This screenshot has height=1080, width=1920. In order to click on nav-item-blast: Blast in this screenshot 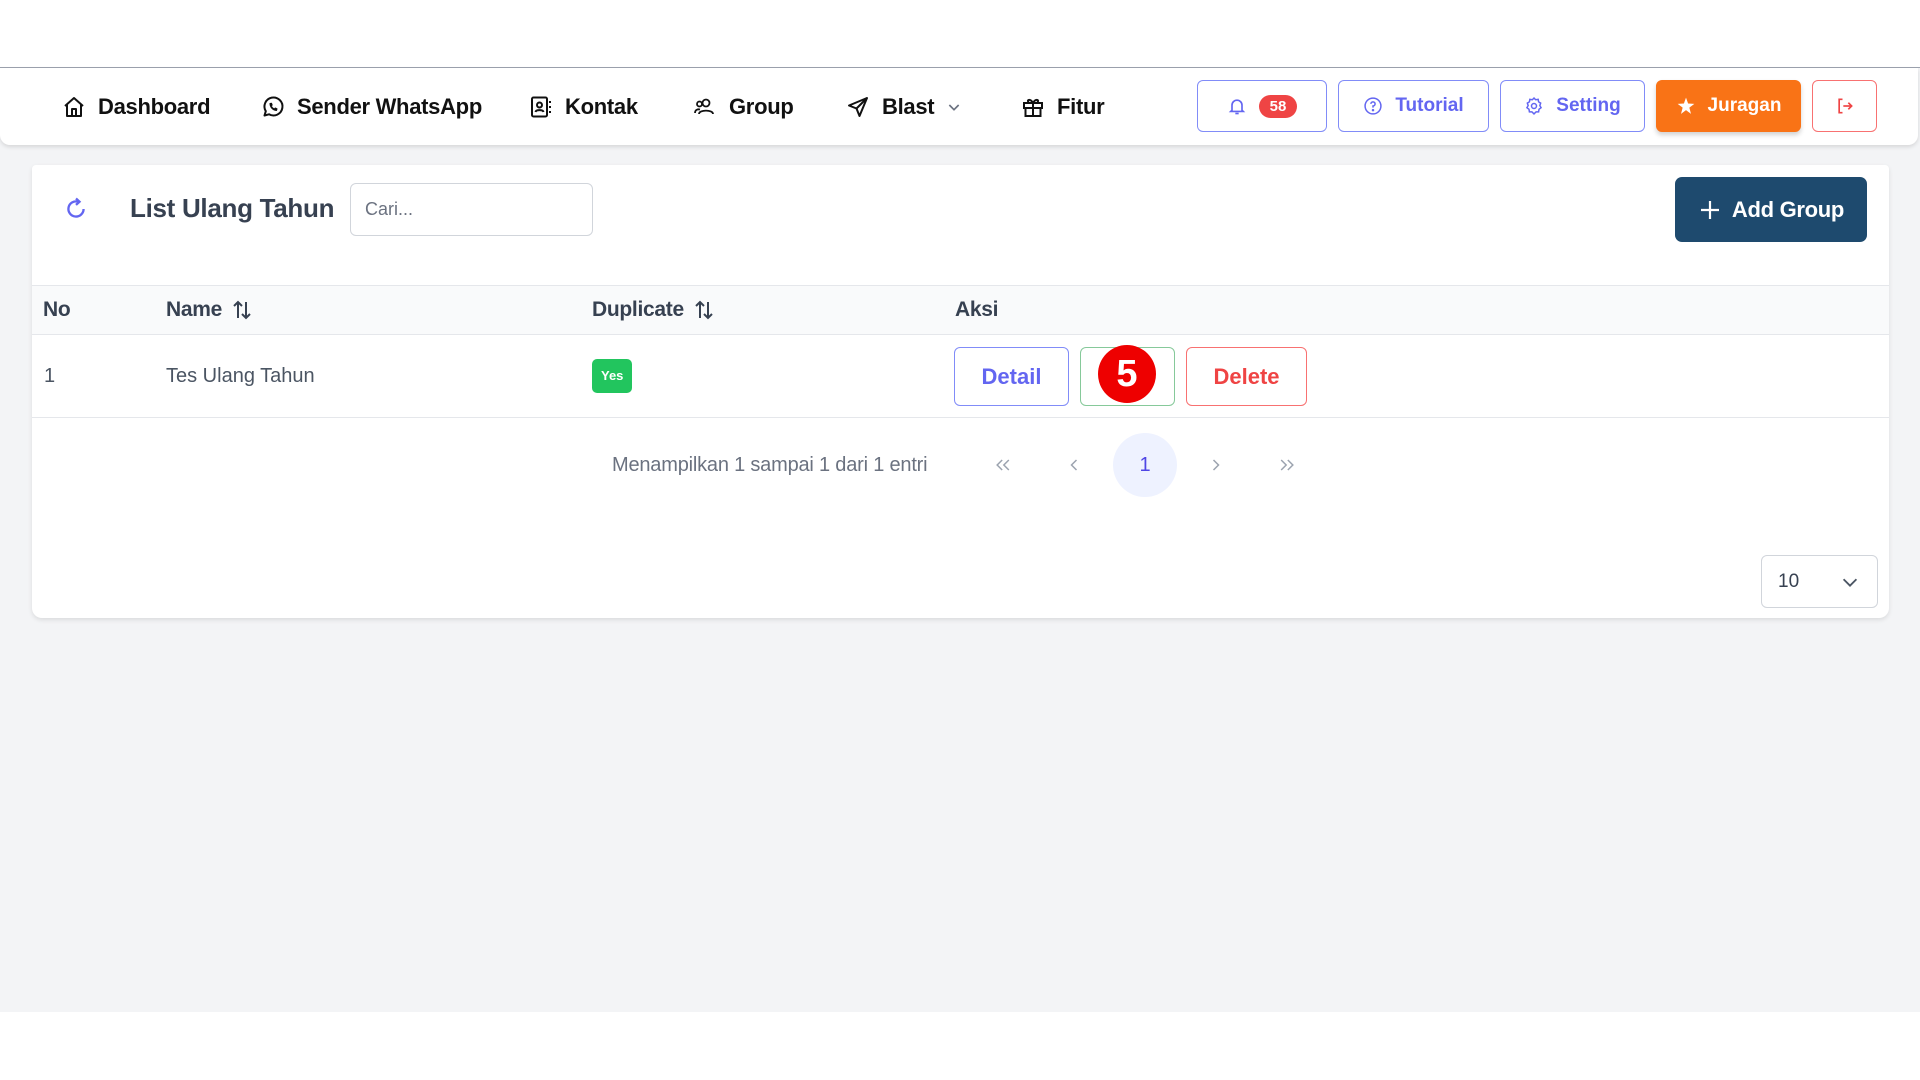, I will do `click(904, 106)`.